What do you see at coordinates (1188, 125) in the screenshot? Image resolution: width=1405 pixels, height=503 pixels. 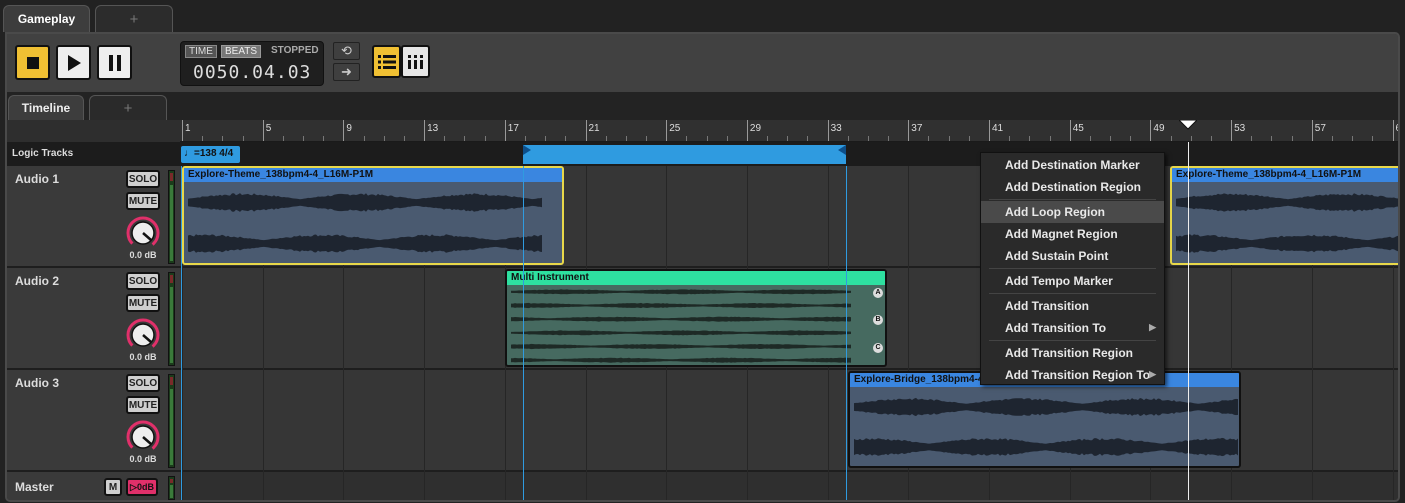 I see `playback-cursor-icon` at bounding box center [1188, 125].